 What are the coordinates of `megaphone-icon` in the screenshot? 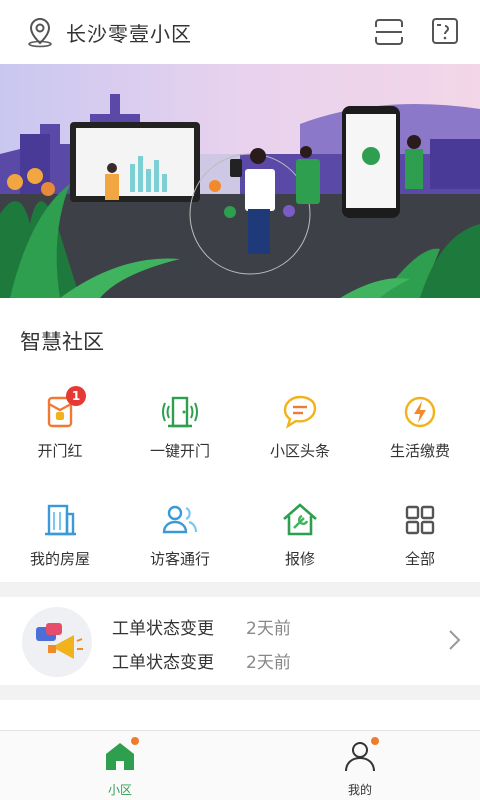 It's located at (59, 641).